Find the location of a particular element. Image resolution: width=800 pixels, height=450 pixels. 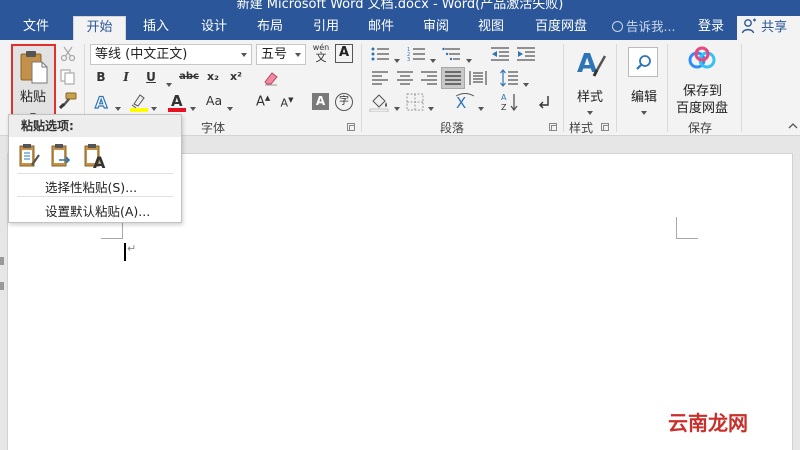

keep-text-only-icon: A is located at coordinates (95, 156).